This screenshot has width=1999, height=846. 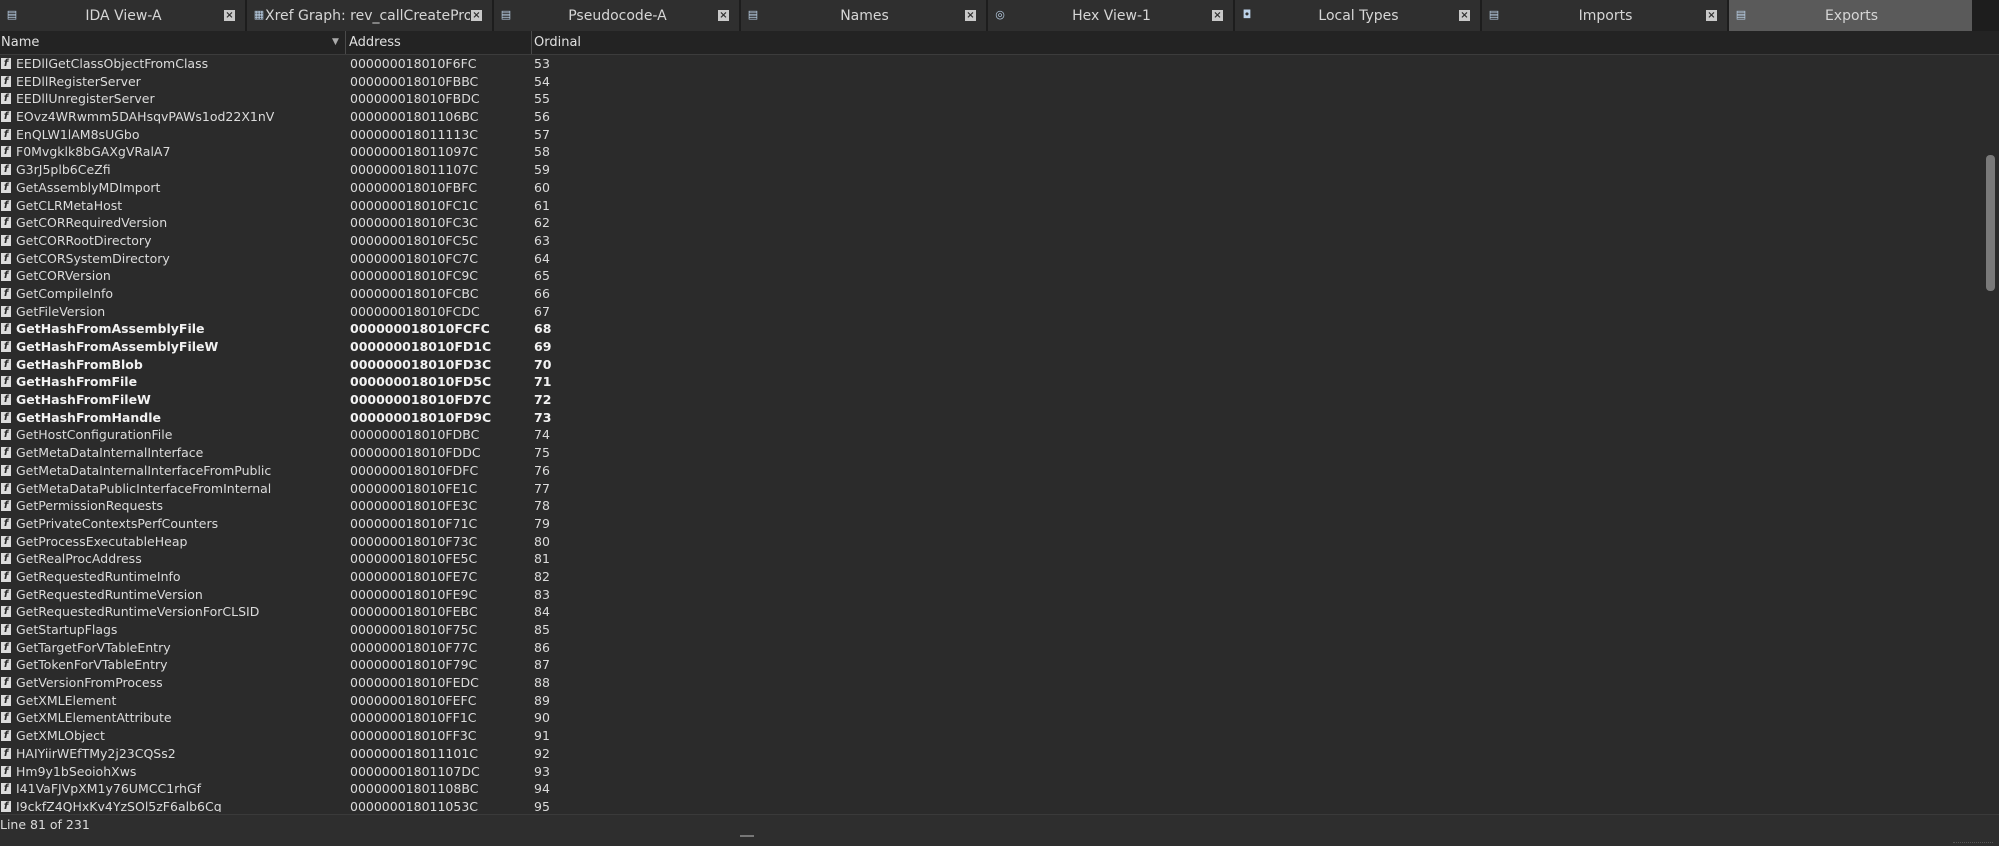 What do you see at coordinates (542, 258) in the screenshot?
I see `export-ordinal: 64` at bounding box center [542, 258].